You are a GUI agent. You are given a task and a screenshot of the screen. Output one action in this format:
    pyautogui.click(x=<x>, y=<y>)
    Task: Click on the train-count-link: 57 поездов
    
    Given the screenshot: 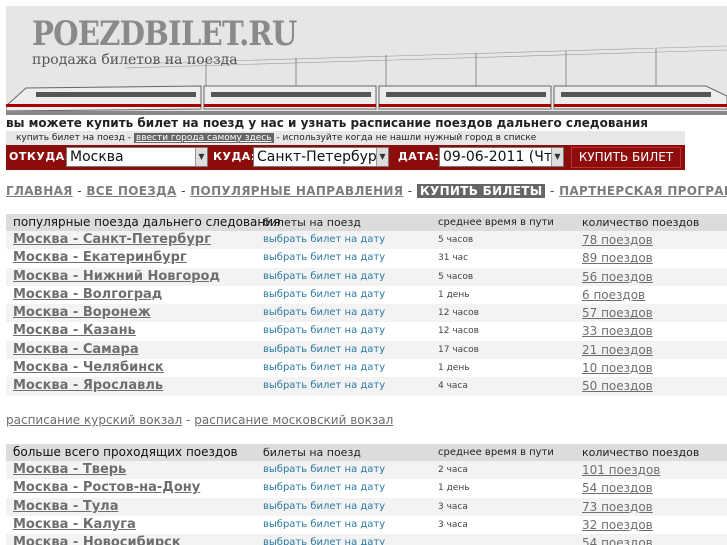 What is the action you would take?
    pyautogui.click(x=617, y=313)
    